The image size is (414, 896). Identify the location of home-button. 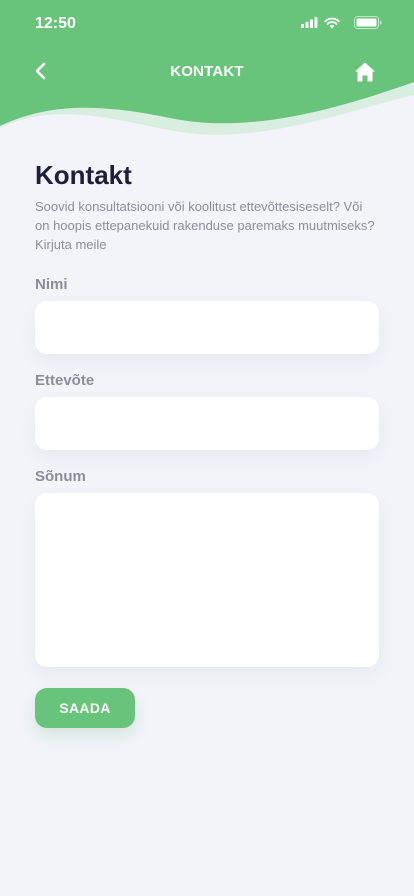
(365, 72).